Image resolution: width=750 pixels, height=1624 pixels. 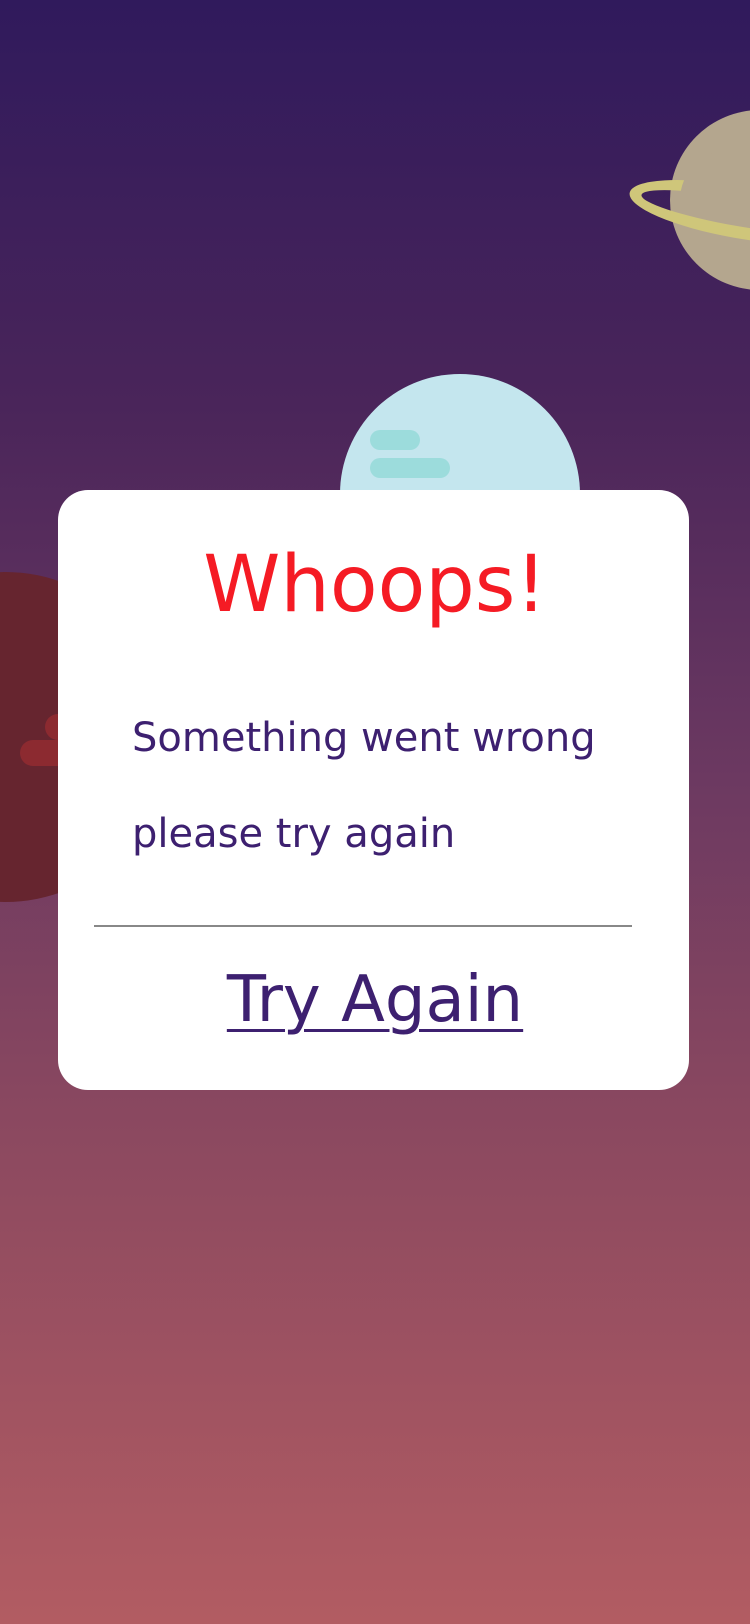 I want to click on error-title: Whoops!, so click(x=375, y=585).